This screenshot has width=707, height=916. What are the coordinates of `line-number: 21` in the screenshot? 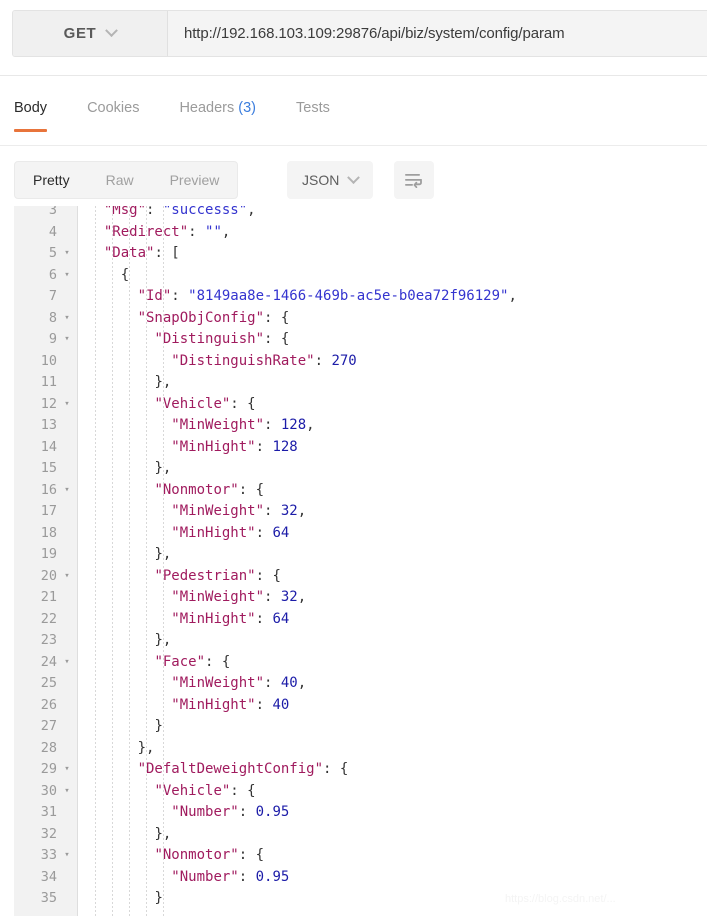 It's located at (48, 597).